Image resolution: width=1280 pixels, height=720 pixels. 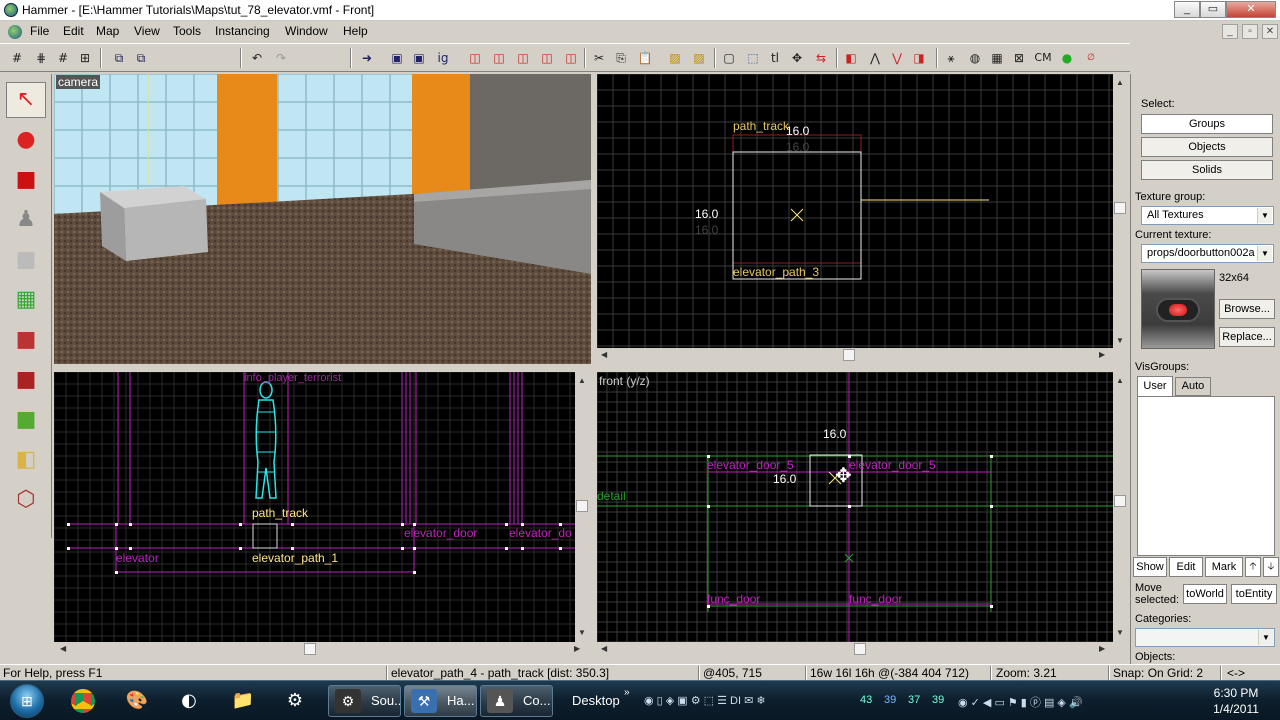 I want to click on texture-group-select: All Textures ▼, so click(x=1207, y=215).